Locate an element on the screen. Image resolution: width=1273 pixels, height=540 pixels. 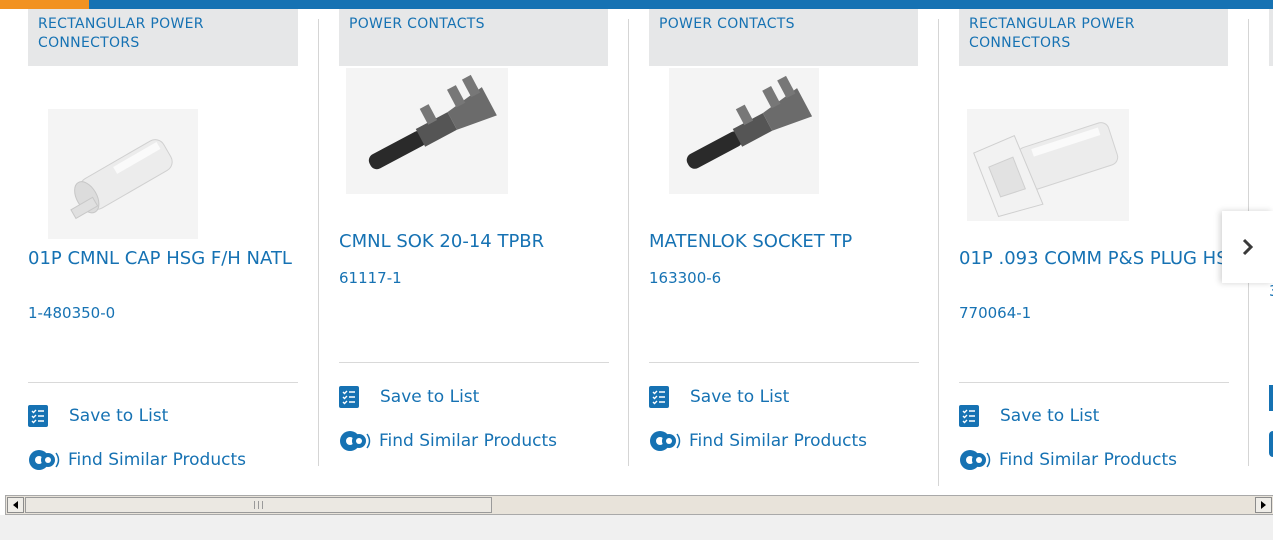
chevron-right-icon is located at coordinates (1247, 247).